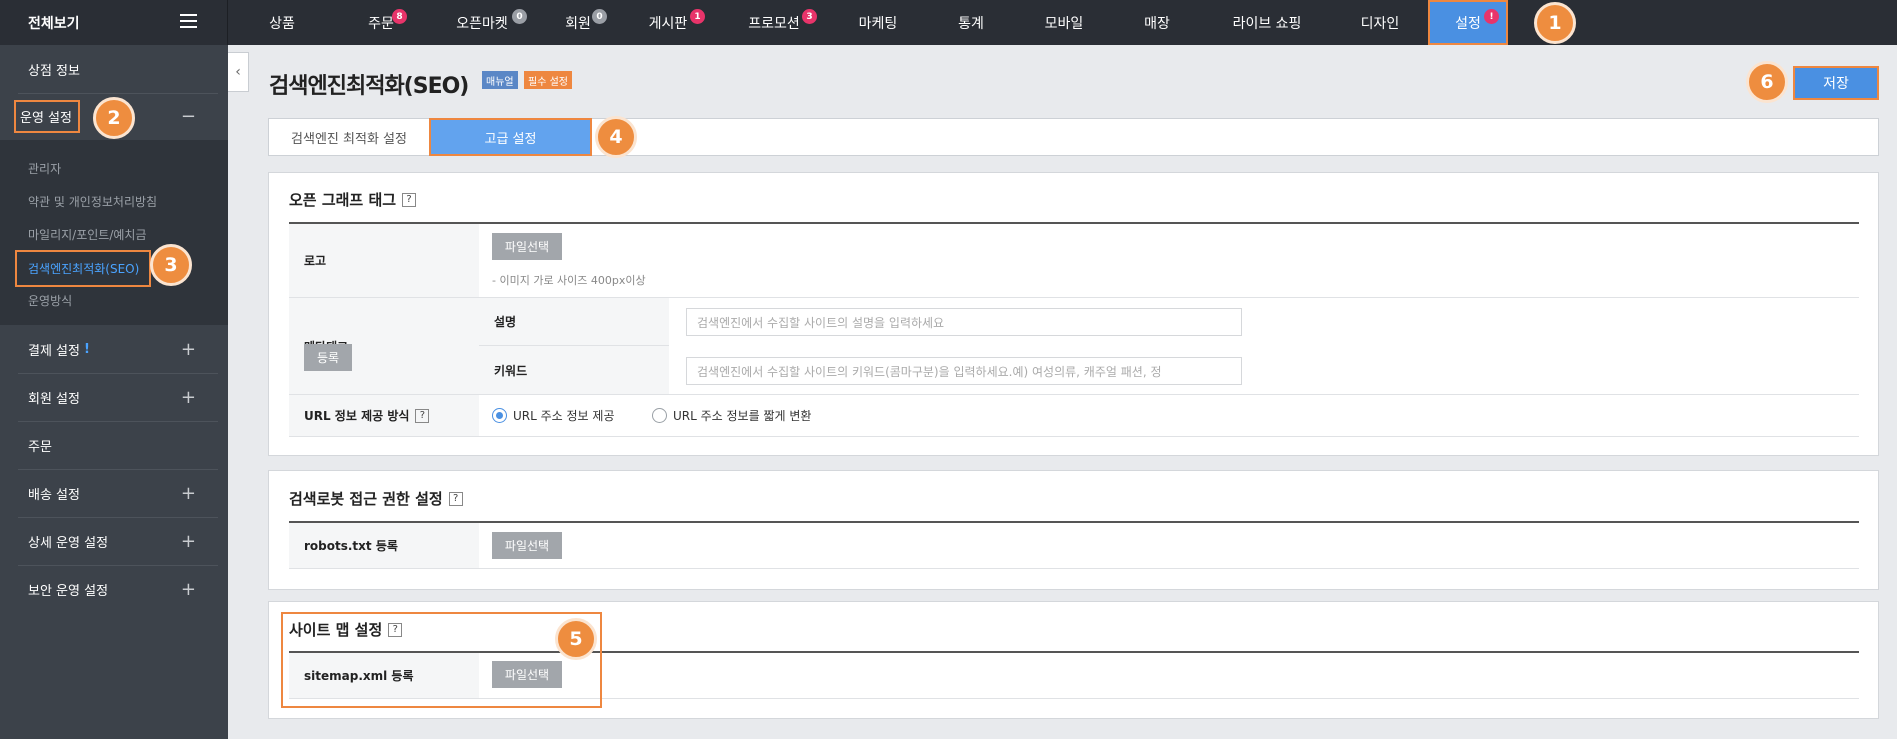  I want to click on menu-label: 디자인, so click(1380, 23).